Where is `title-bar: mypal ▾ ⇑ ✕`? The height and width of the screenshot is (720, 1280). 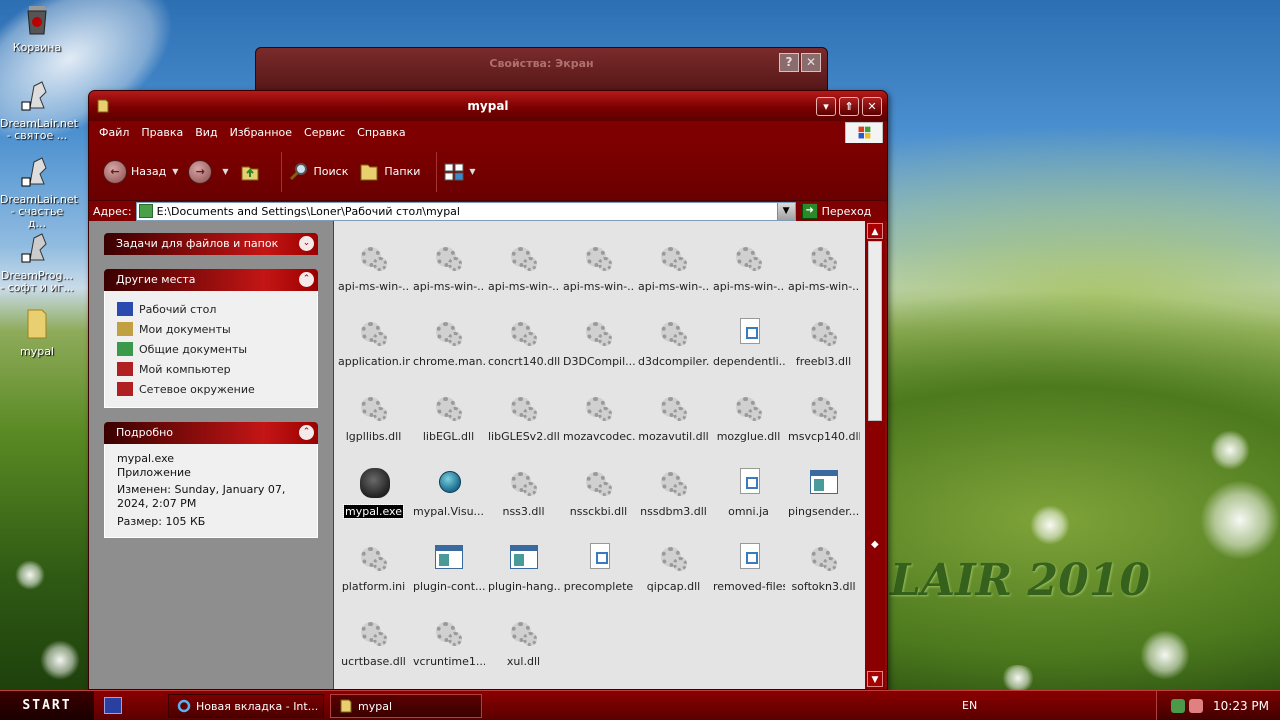 title-bar: mypal ▾ ⇑ ✕ is located at coordinates (488, 106).